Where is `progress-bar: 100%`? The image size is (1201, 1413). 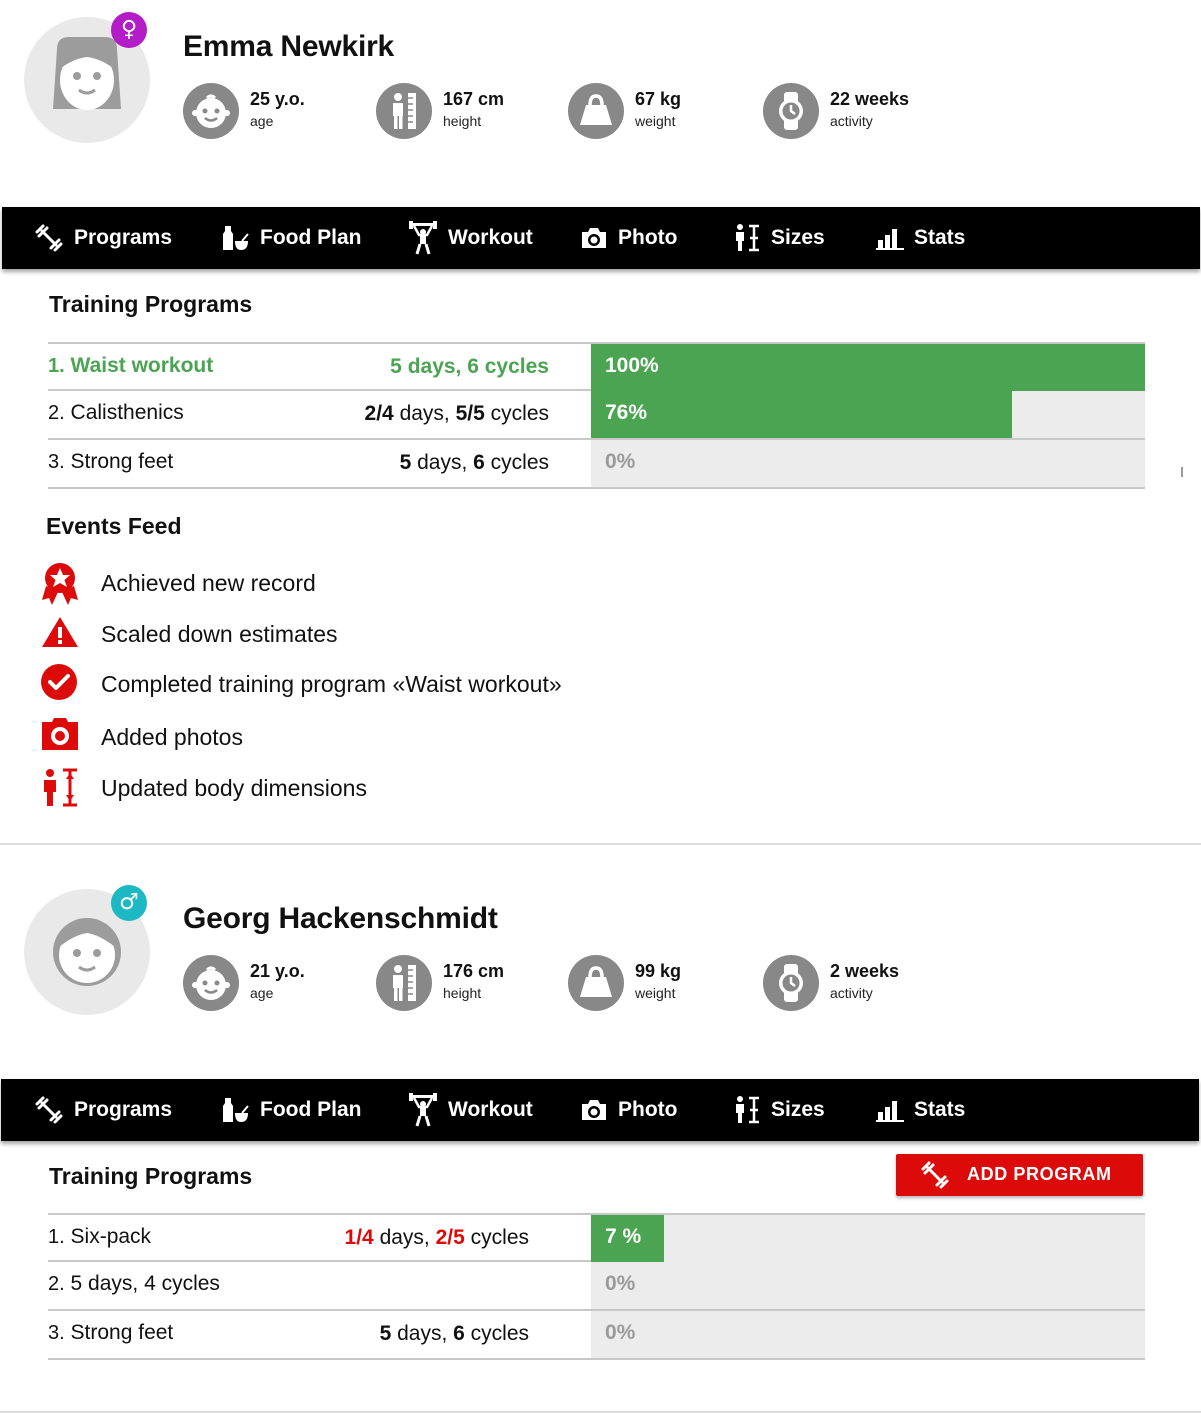 progress-bar: 100% is located at coordinates (868, 367).